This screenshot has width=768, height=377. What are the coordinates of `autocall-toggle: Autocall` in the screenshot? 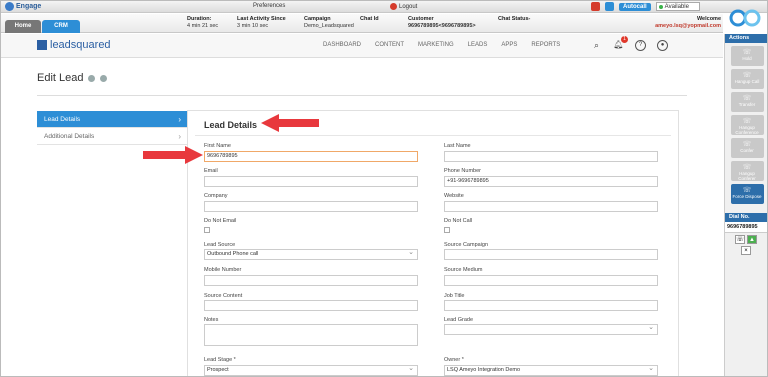 It's located at (635, 6).